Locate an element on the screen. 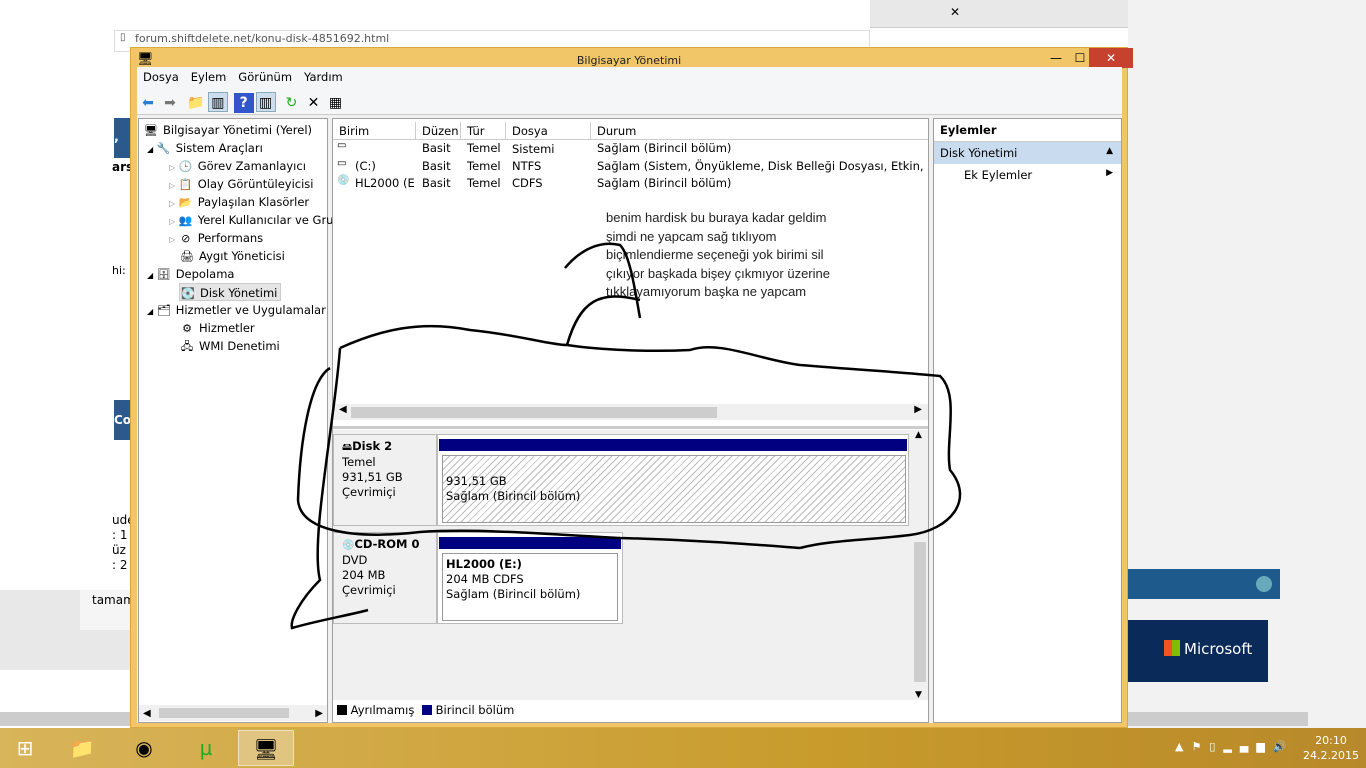 Image resolution: width=1366 pixels, height=768 pixels. menu-eylem: Eylem is located at coordinates (209, 77).